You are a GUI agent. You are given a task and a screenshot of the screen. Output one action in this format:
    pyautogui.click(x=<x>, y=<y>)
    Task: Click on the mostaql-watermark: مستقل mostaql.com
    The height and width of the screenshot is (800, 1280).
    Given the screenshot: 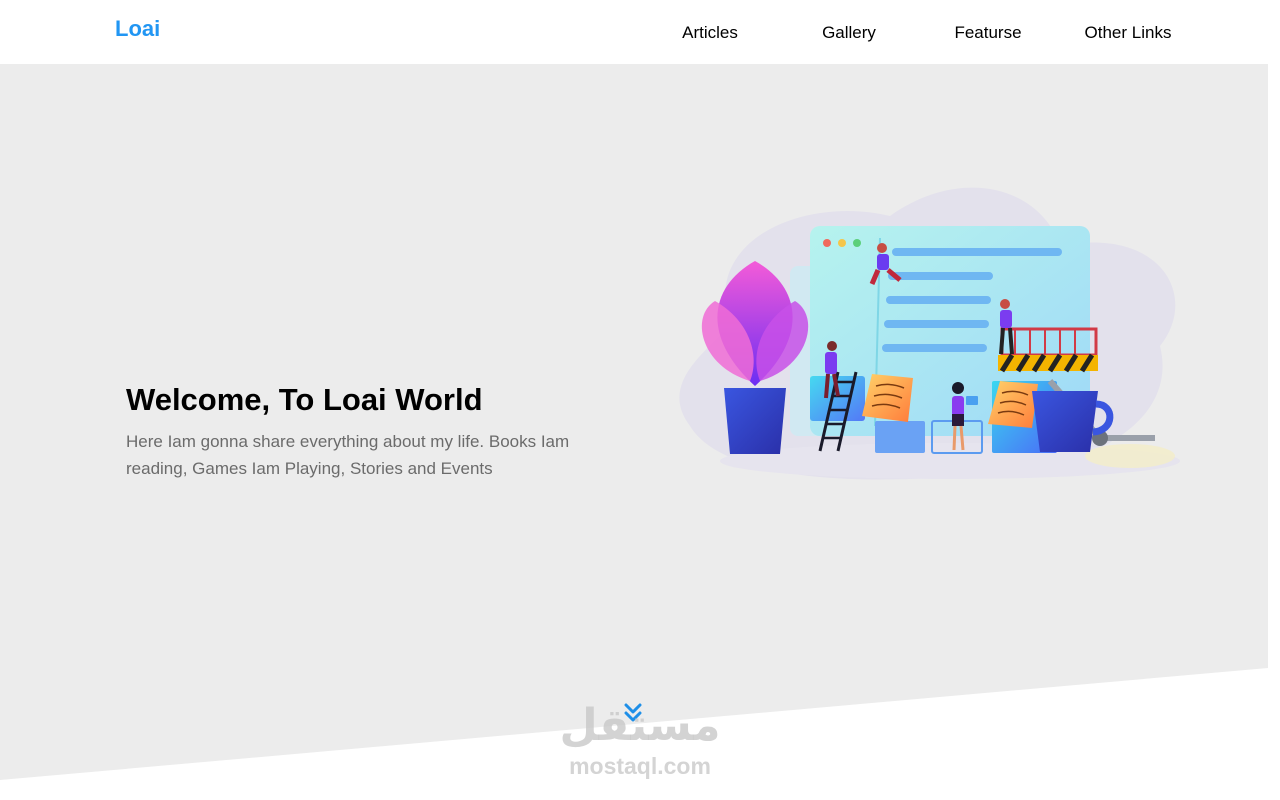 What is the action you would take?
    pyautogui.click(x=640, y=745)
    